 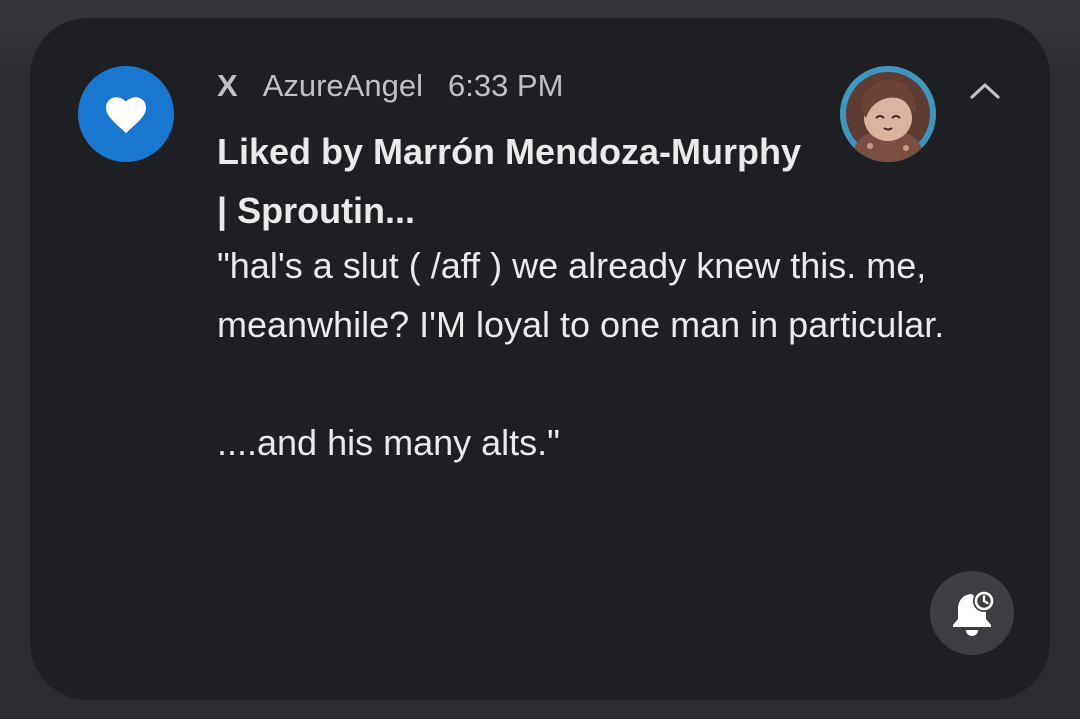 I want to click on bell-snooze-icon, so click(x=974, y=613).